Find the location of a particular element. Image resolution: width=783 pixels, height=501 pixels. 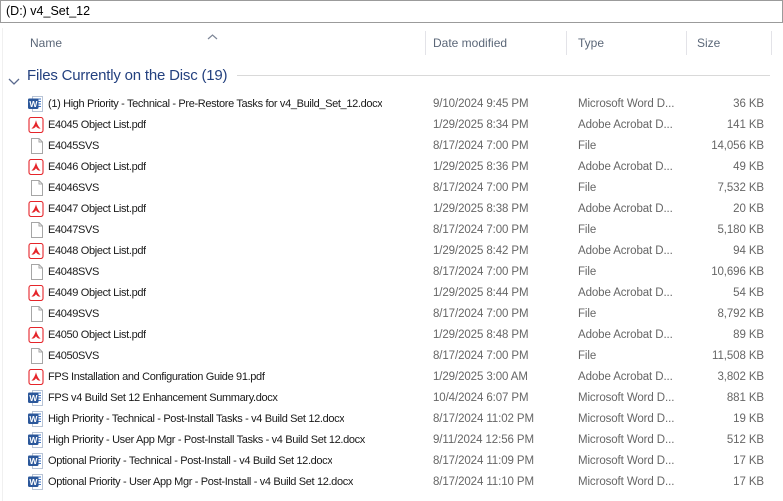

file-name: E4045SVS is located at coordinates (74, 145).